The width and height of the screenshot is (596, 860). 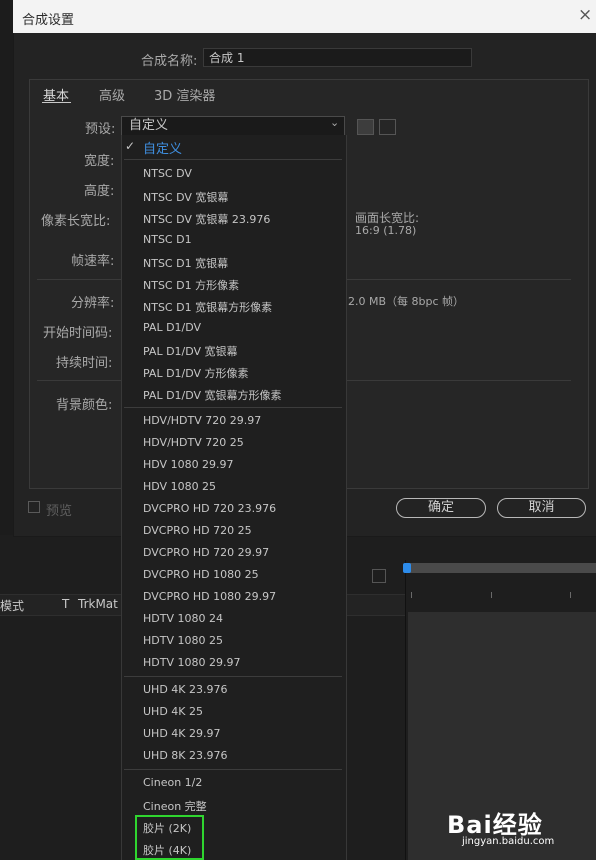 I want to click on timeline-ruler, so click(x=501, y=568).